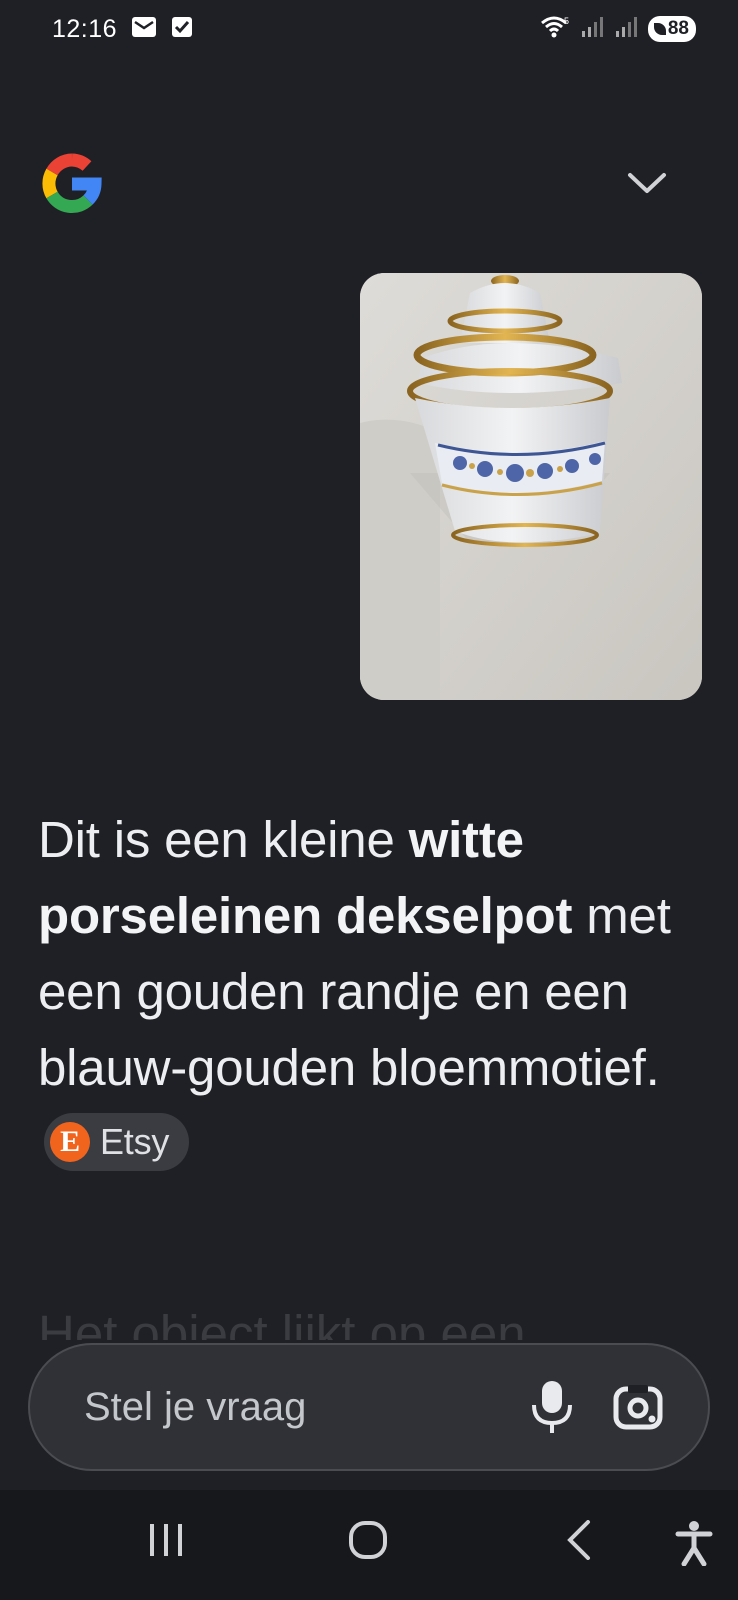 The image size is (738, 1600). Describe the element at coordinates (122, 29) in the screenshot. I see `status-left: 12:16` at that location.